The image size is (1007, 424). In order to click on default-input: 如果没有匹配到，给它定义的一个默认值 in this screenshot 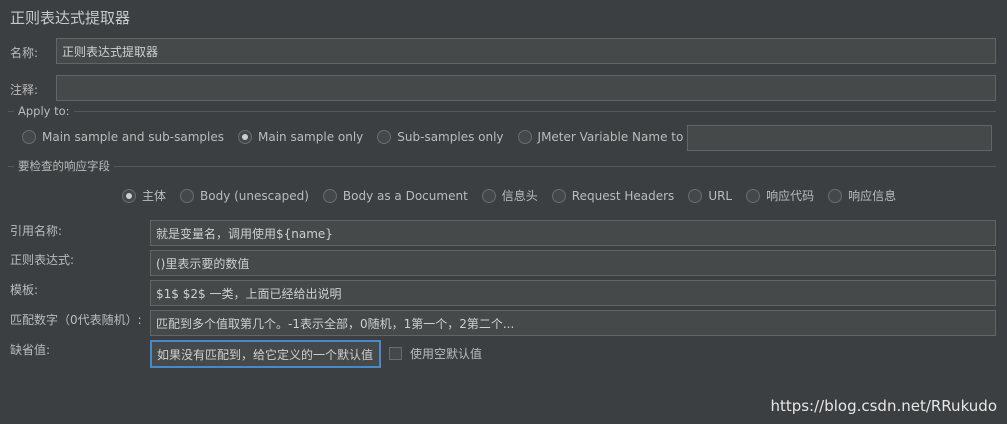, I will do `click(265, 354)`.